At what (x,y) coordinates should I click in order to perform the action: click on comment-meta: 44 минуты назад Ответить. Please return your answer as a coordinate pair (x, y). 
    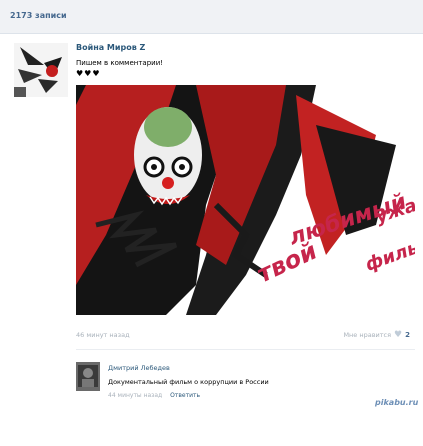
    Looking at the image, I should click on (154, 395).